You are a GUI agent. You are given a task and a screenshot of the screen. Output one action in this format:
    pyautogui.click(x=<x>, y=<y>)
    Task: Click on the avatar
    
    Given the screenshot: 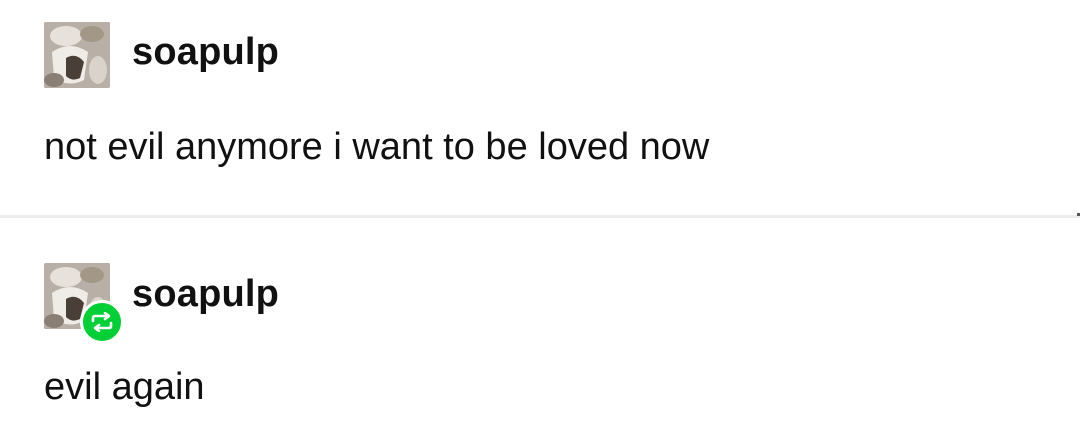 What is the action you would take?
    pyautogui.click(x=77, y=55)
    